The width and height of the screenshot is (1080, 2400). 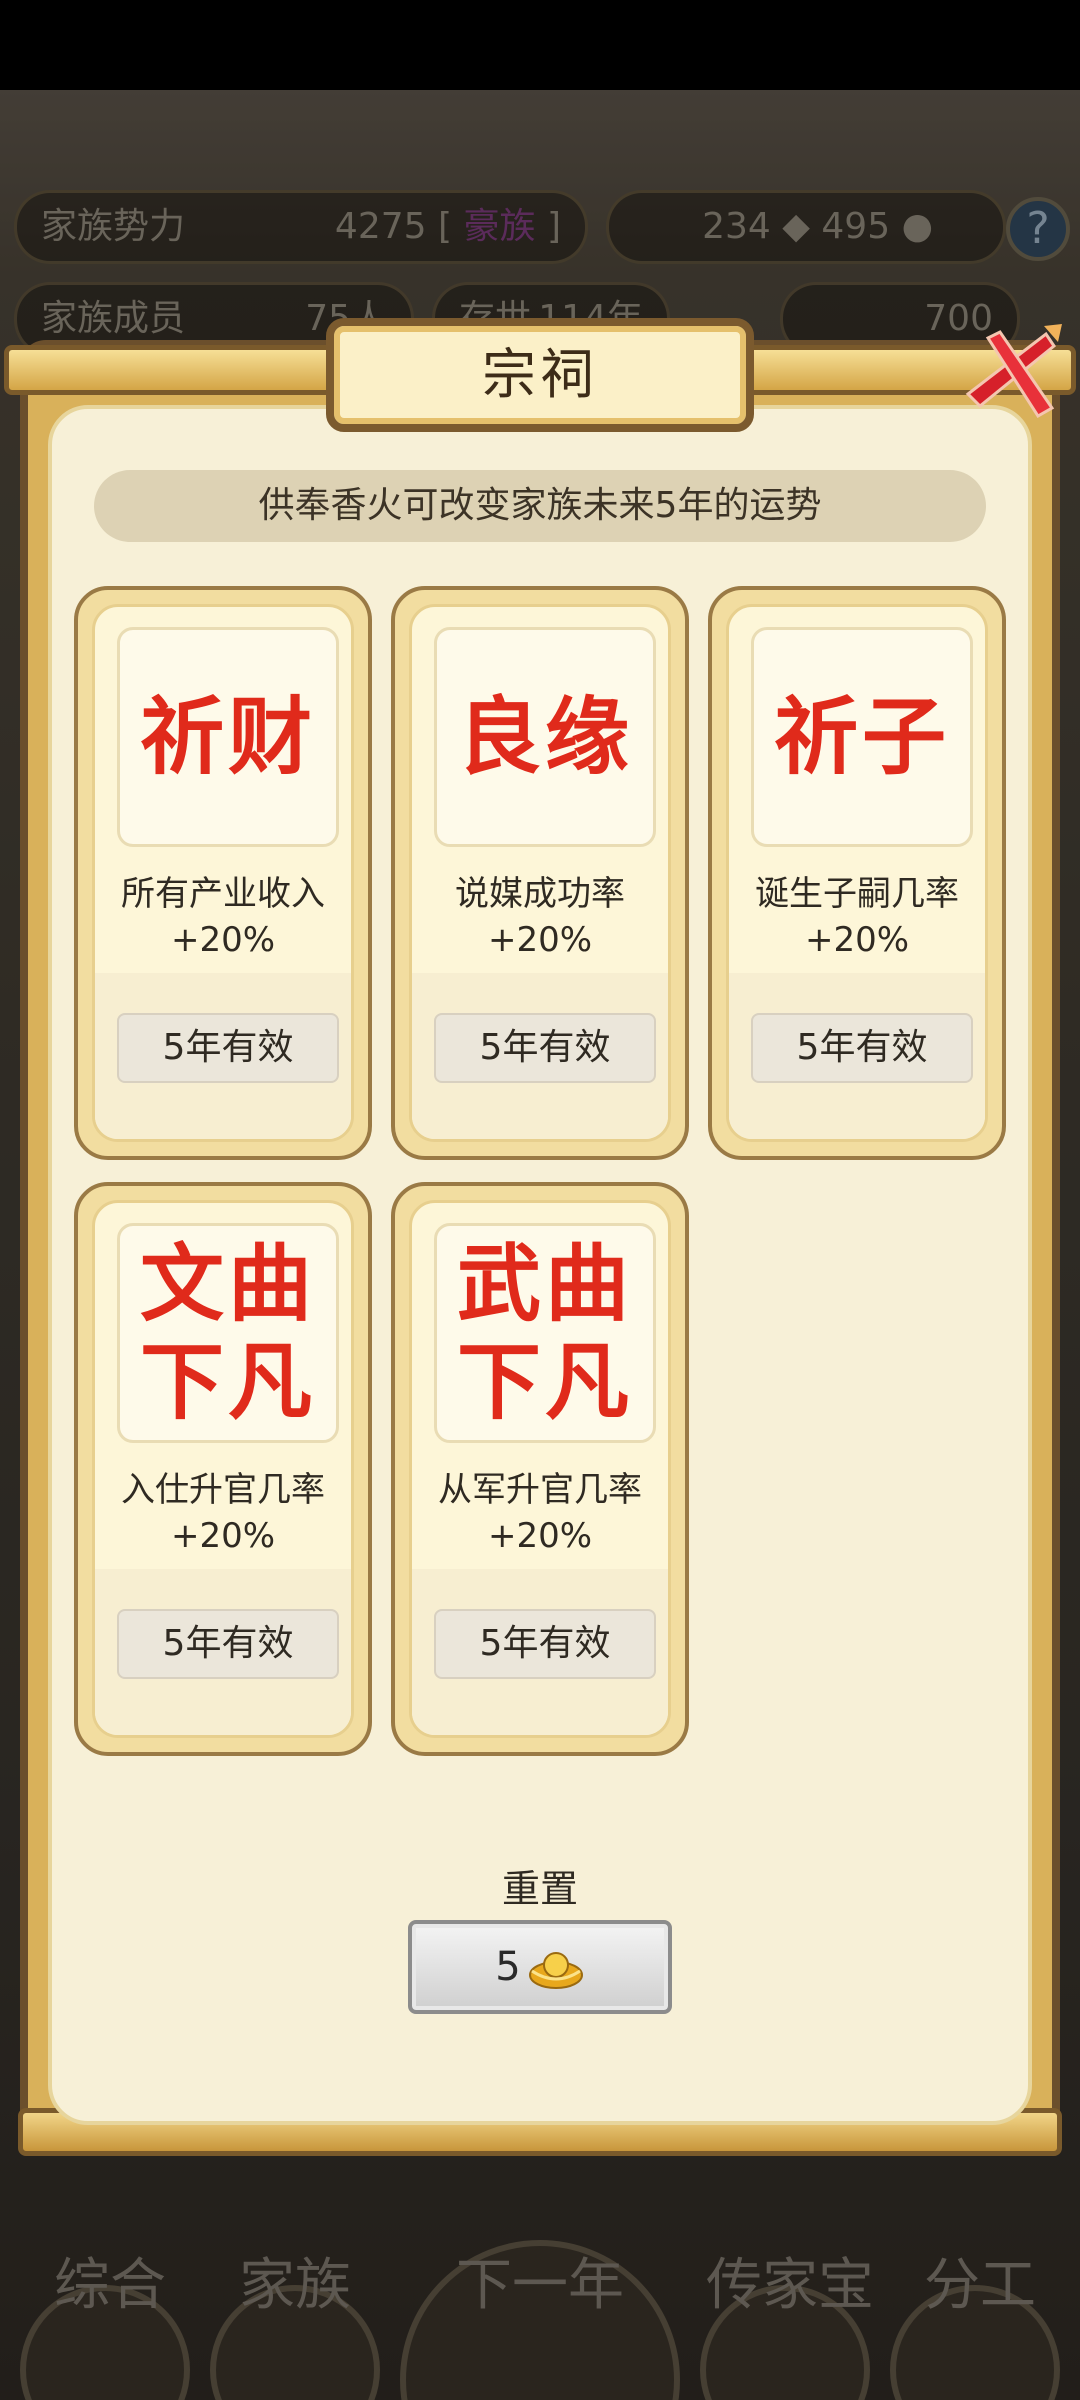 What do you see at coordinates (540, 873) in the screenshot?
I see `card-marriage: 良缘 说媒成功率+20% 5年有效` at bounding box center [540, 873].